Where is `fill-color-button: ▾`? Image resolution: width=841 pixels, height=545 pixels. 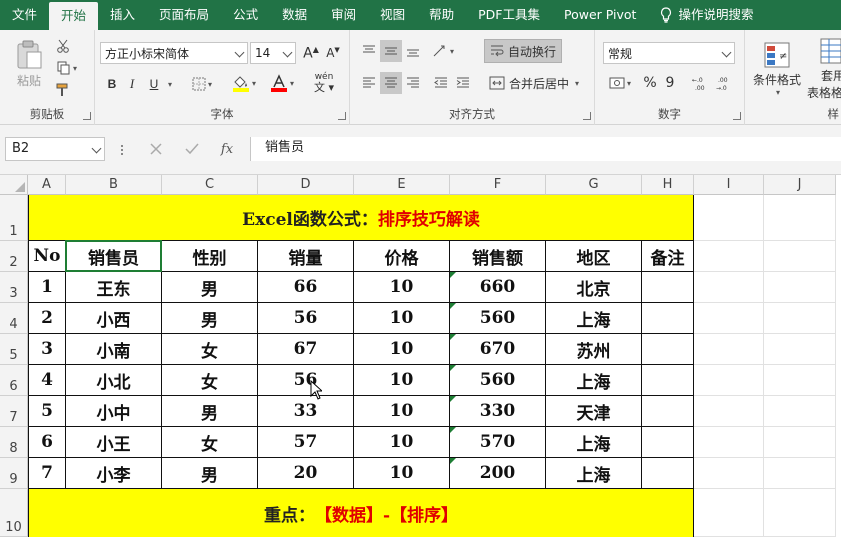
fill-color-button: ▾ is located at coordinates (244, 83).